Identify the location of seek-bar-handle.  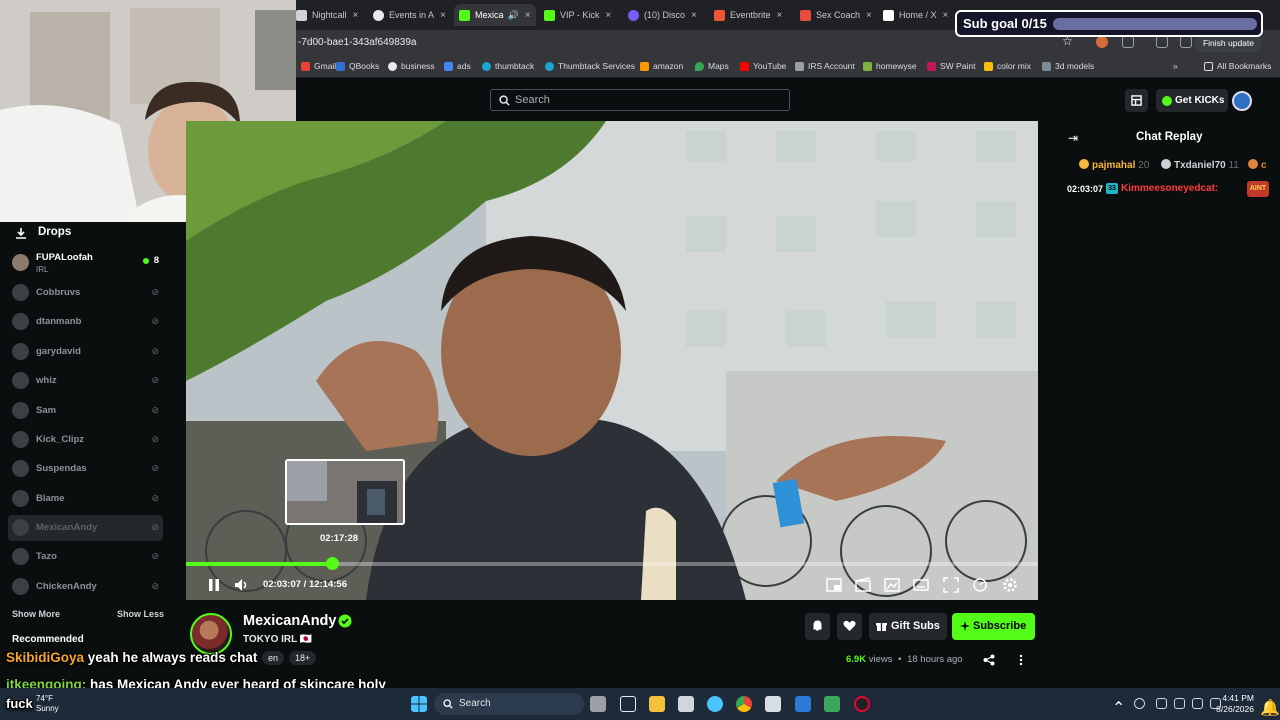
(332, 563).